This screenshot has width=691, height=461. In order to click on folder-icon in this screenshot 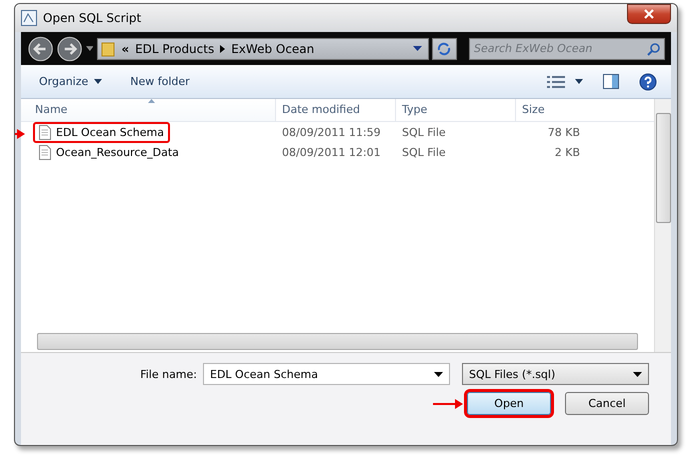, I will do `click(108, 48)`.